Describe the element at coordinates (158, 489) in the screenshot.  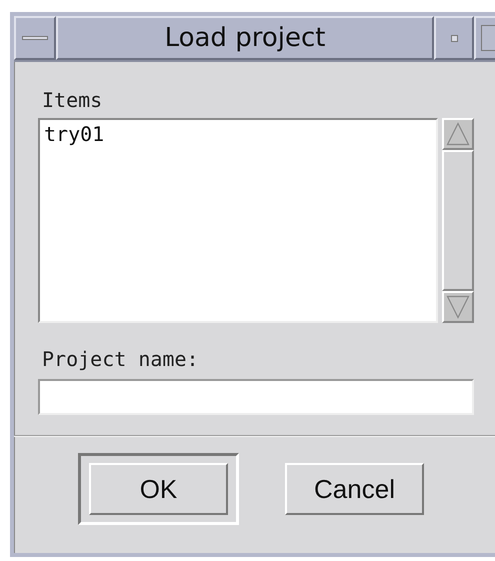
I see `default-button: OK` at that location.